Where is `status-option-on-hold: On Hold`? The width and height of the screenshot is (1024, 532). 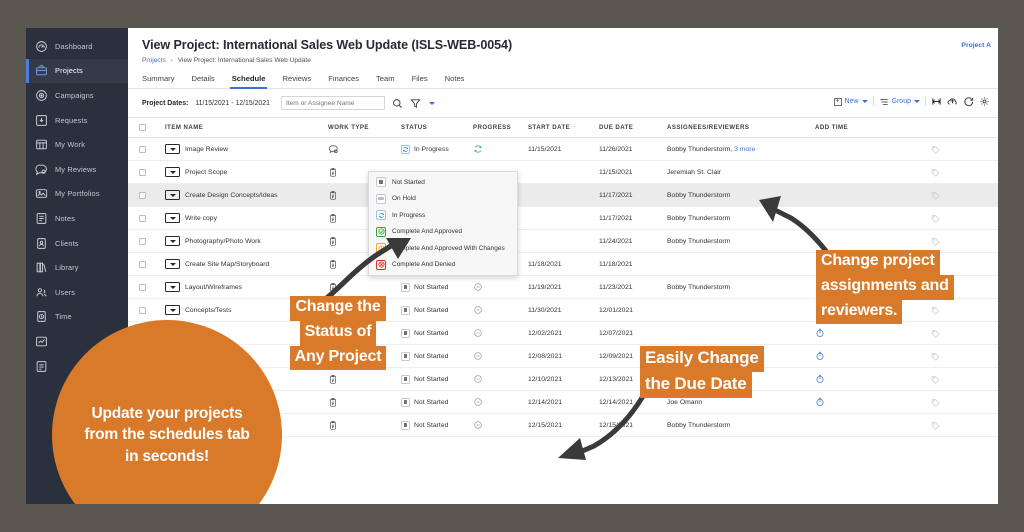
status-option-on-hold: On Hold is located at coordinates (443, 199).